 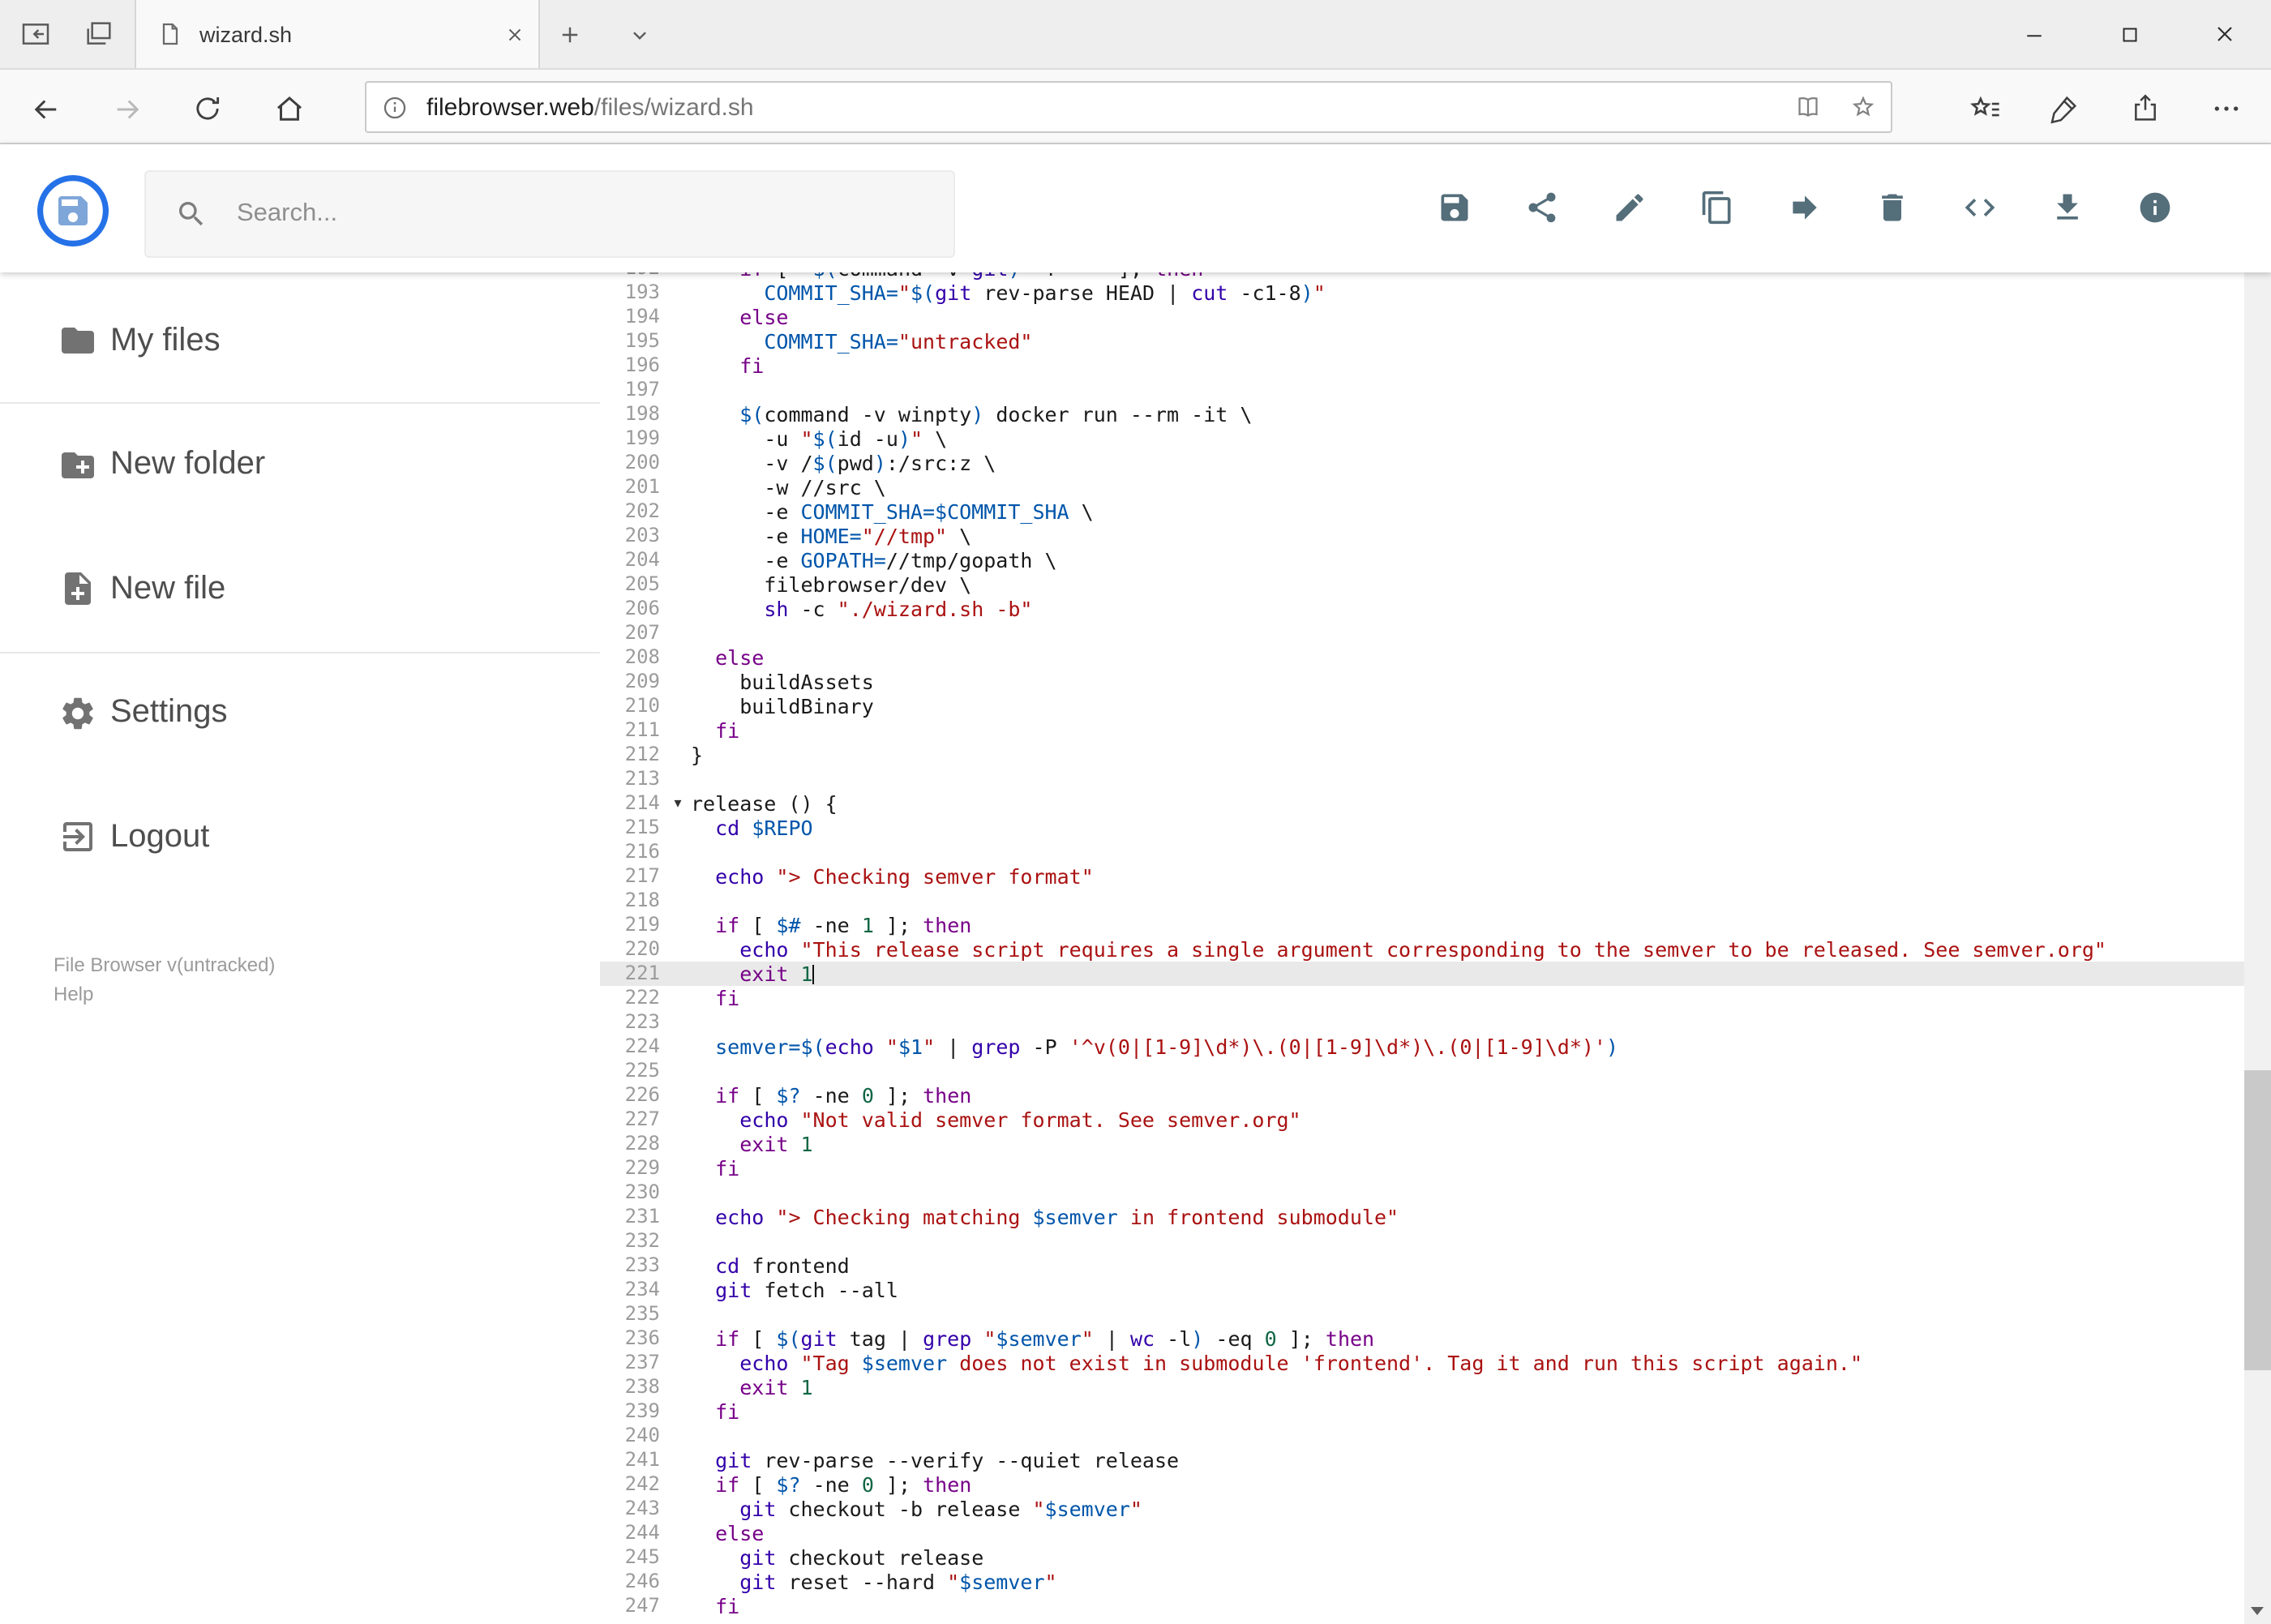 I want to click on code-line: 213, so click(x=1422, y=779).